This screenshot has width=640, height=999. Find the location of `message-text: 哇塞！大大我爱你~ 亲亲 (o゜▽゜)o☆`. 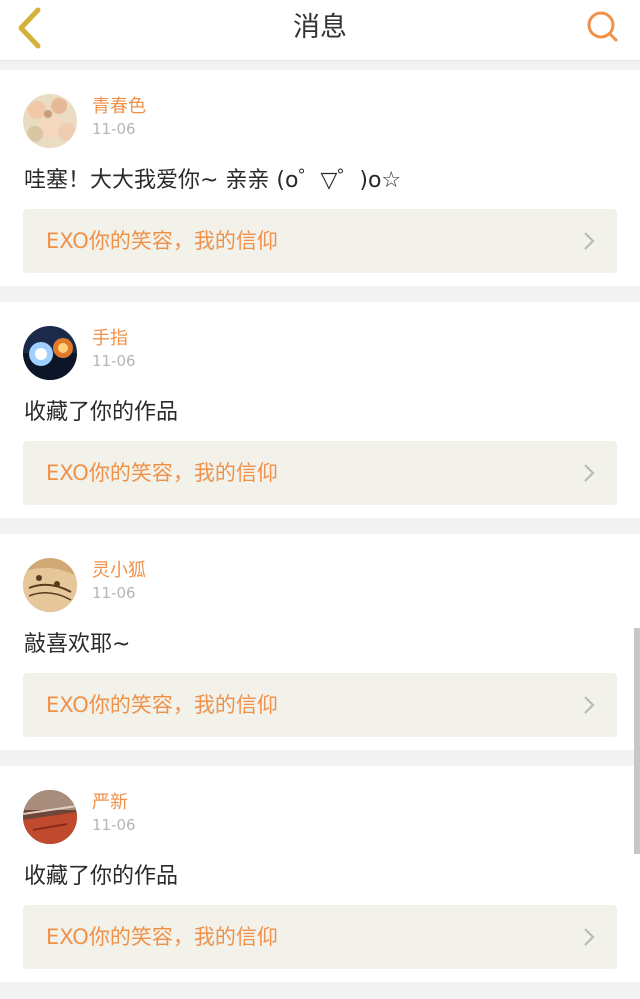

message-text: 哇塞！大大我爱你~ 亲亲 (o゜▽゜)o☆ is located at coordinates (213, 180).